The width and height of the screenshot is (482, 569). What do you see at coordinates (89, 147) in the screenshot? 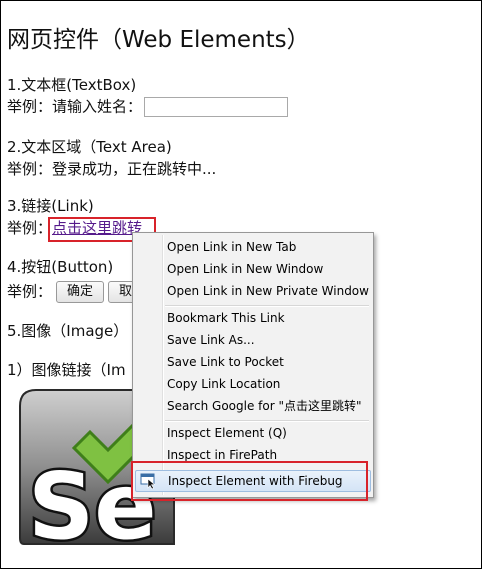
I see `textarea-heading: 2.文本区域（Text Area)` at bounding box center [89, 147].